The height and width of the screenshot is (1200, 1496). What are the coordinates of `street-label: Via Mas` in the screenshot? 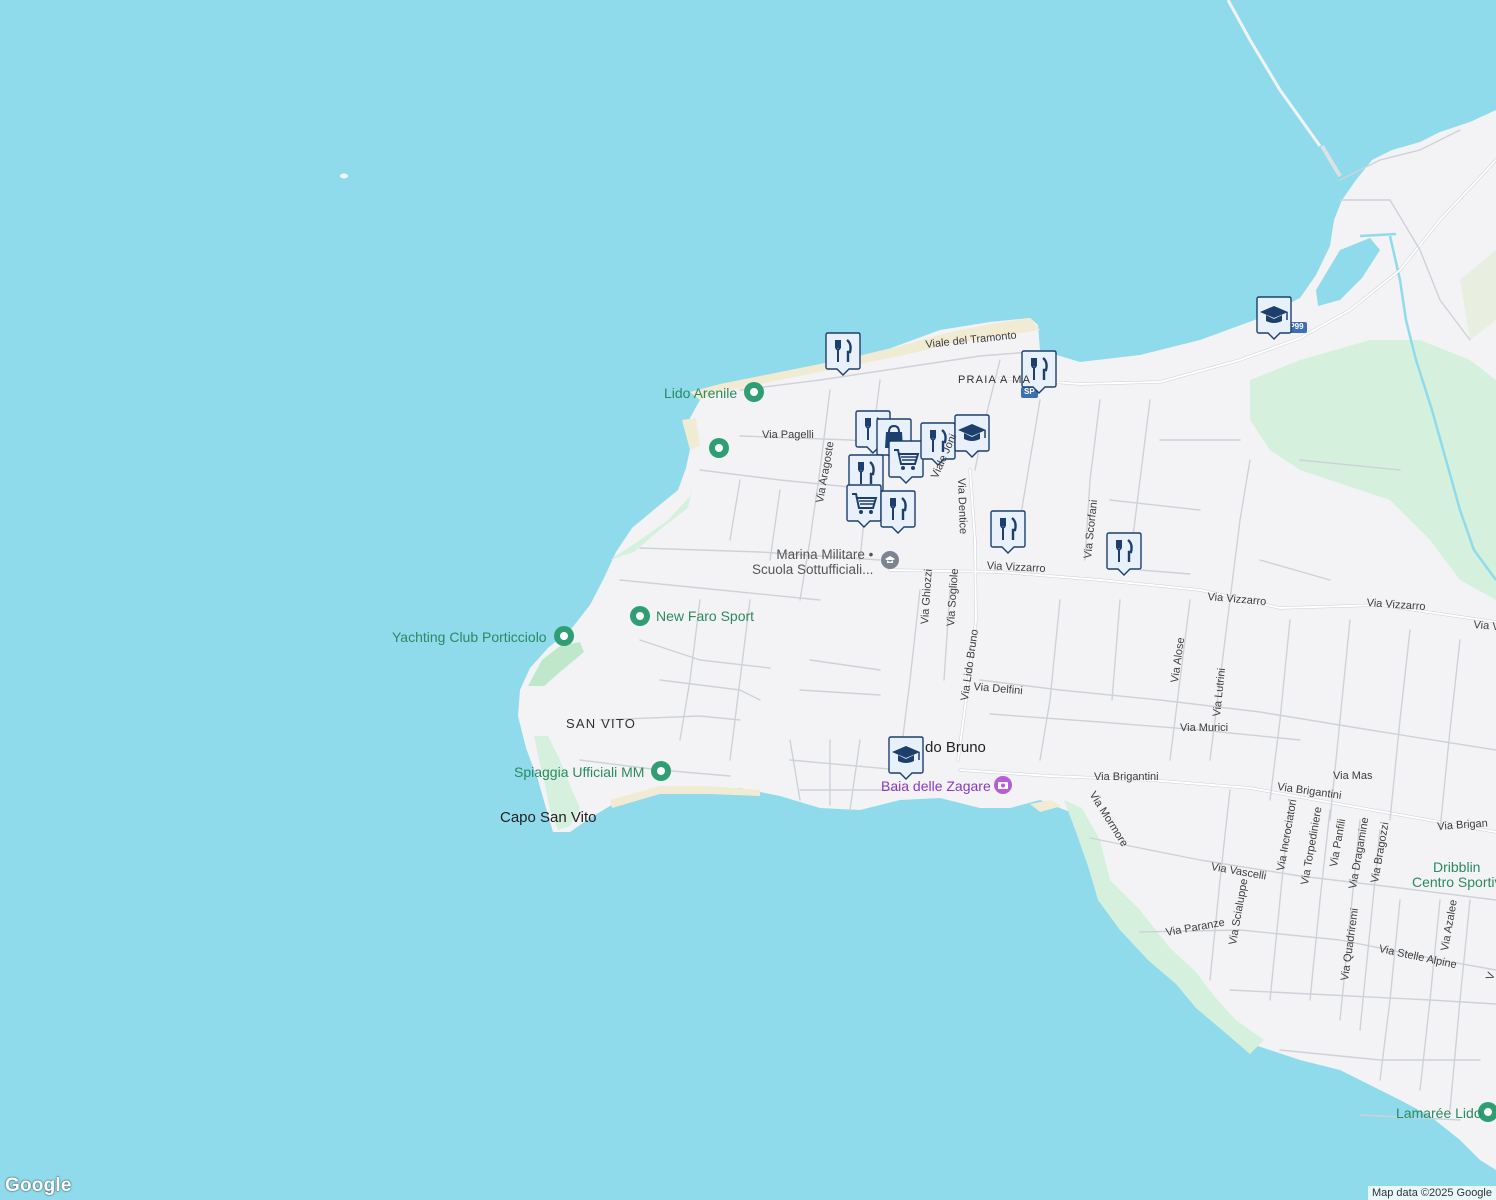 It's located at (1353, 776).